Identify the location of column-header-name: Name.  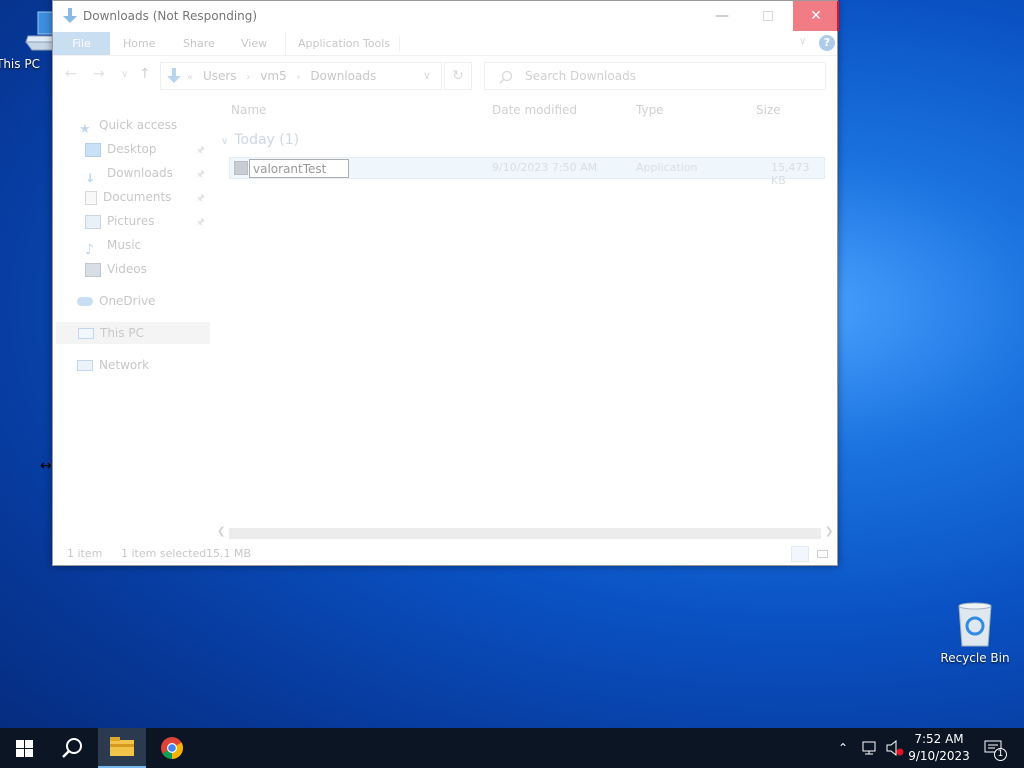
(248, 110).